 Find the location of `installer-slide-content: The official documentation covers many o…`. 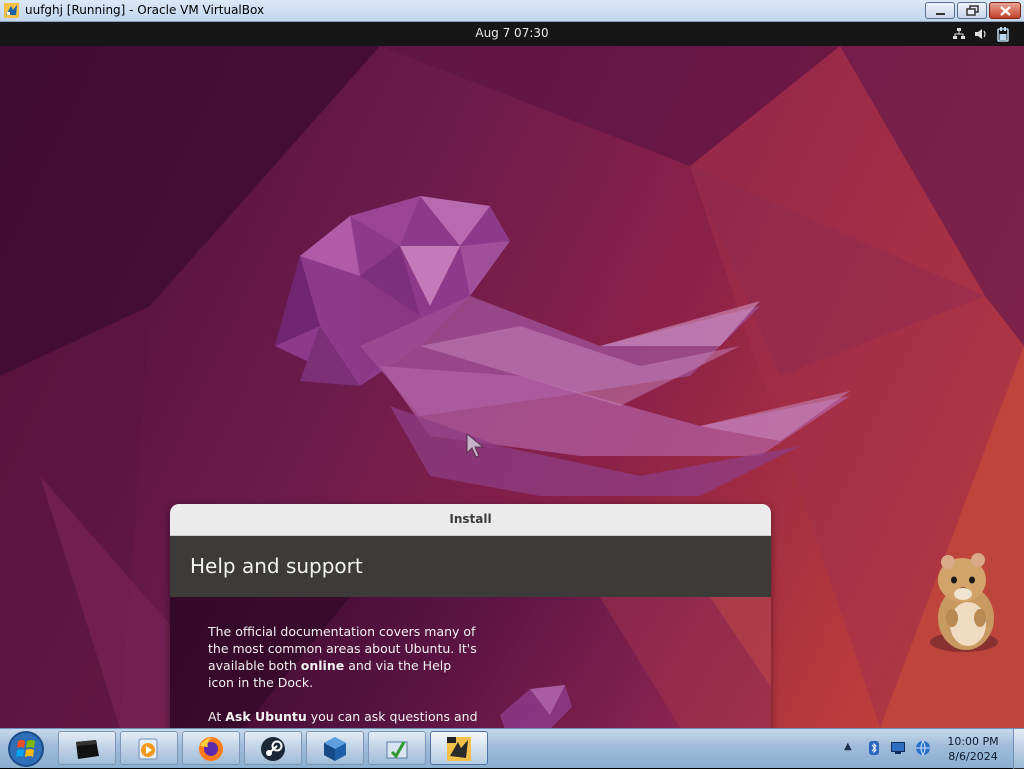

installer-slide-content: The official documentation covers many o… is located at coordinates (470, 662).